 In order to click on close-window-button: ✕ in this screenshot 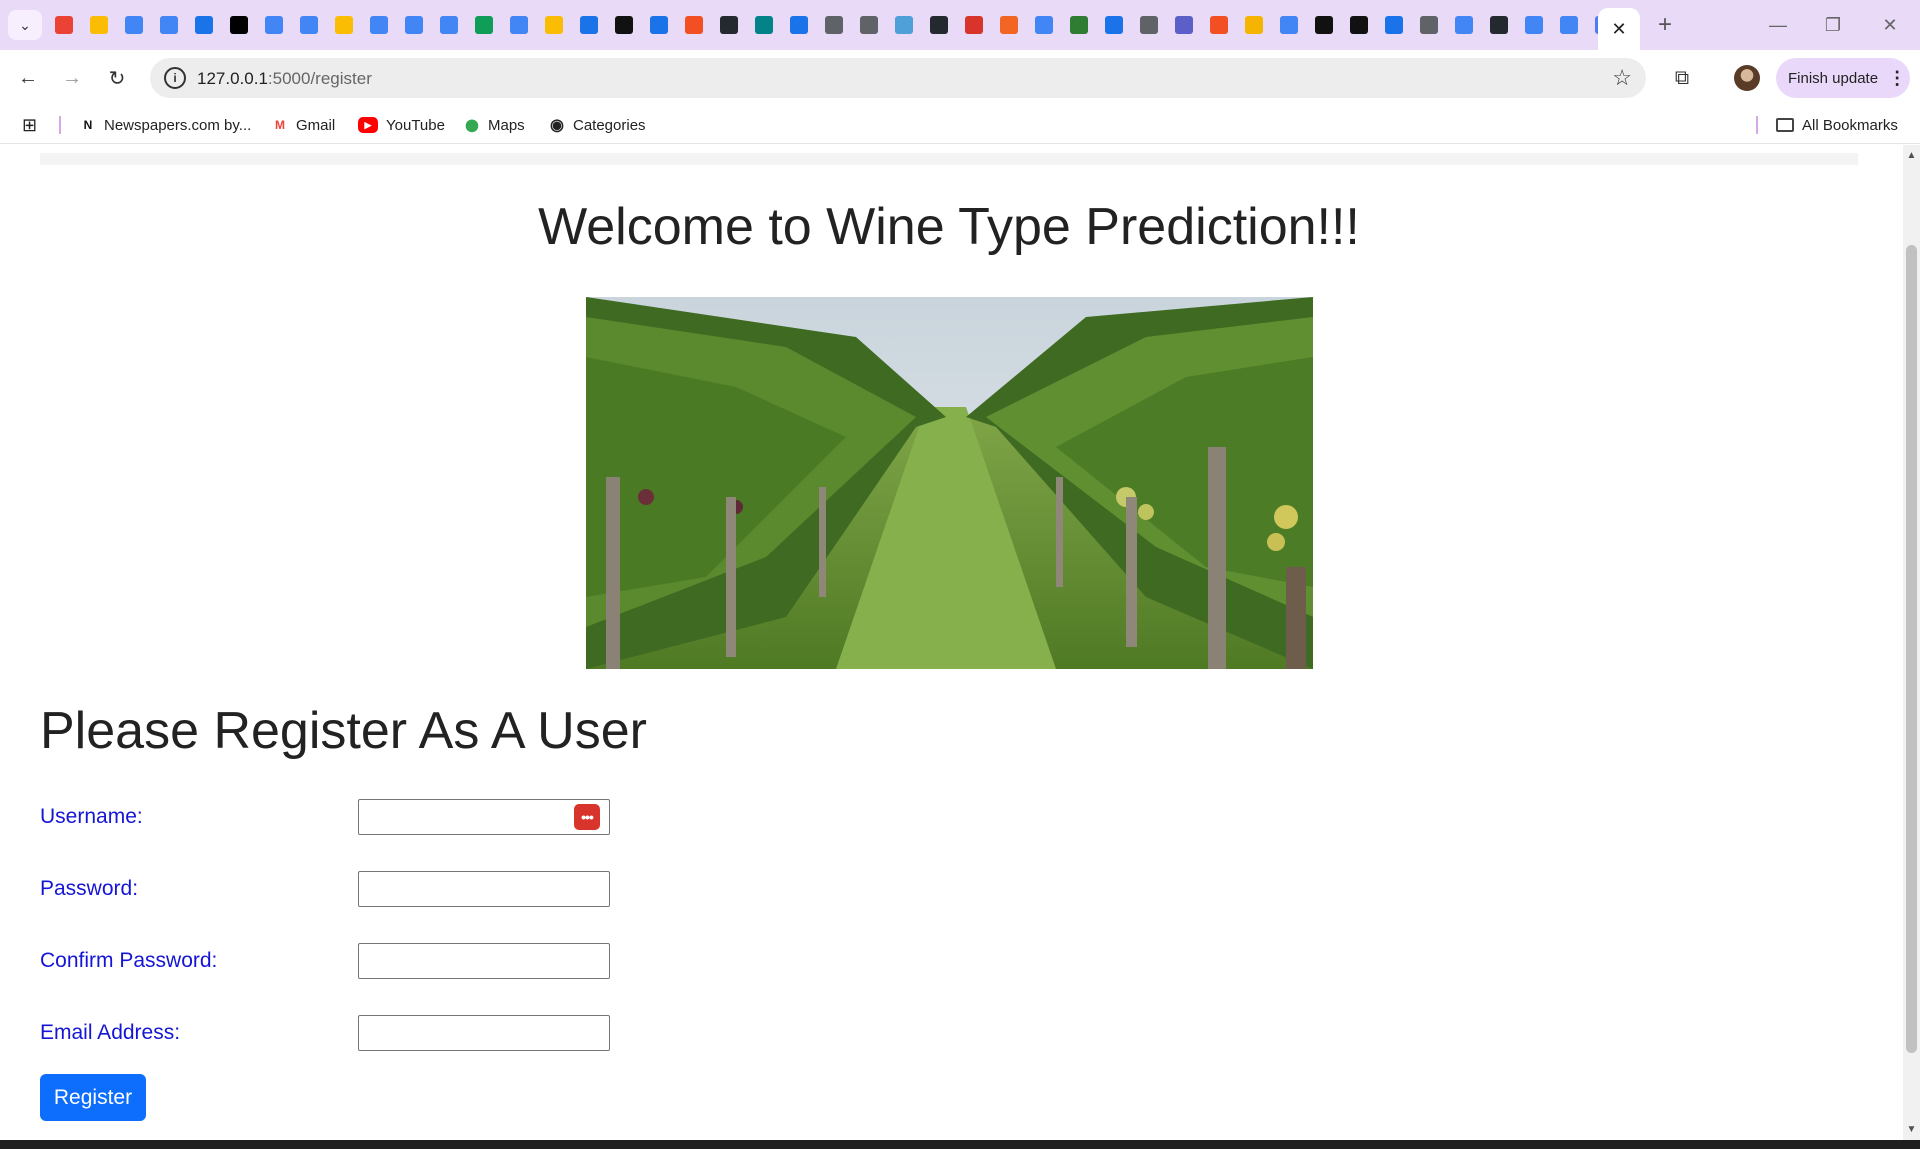, I will do `click(1890, 25)`.